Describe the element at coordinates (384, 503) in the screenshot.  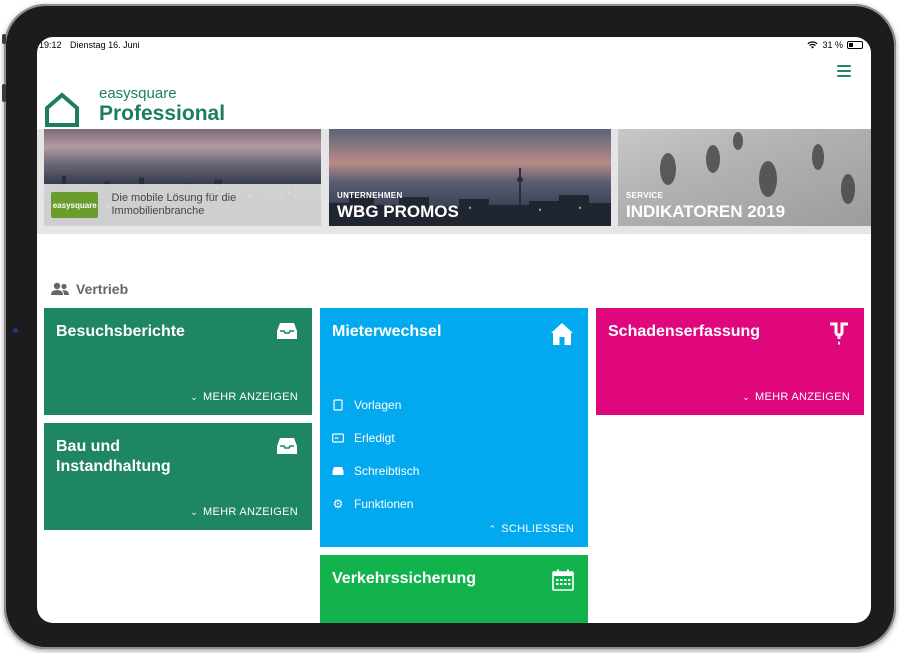
I see `submenu-label: Funktionen` at that location.